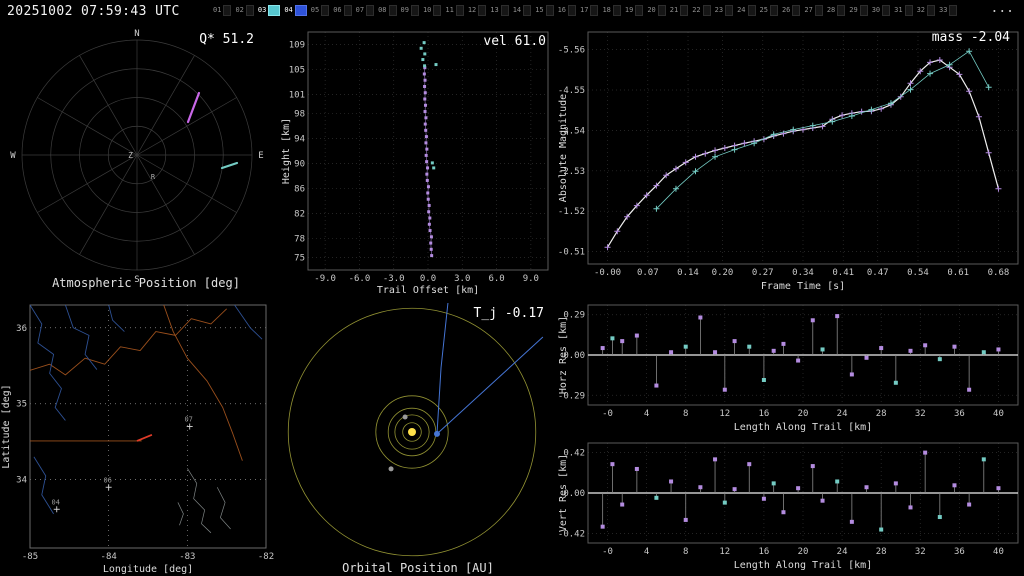  I want to click on svg-text: 20, so click(803, 414).